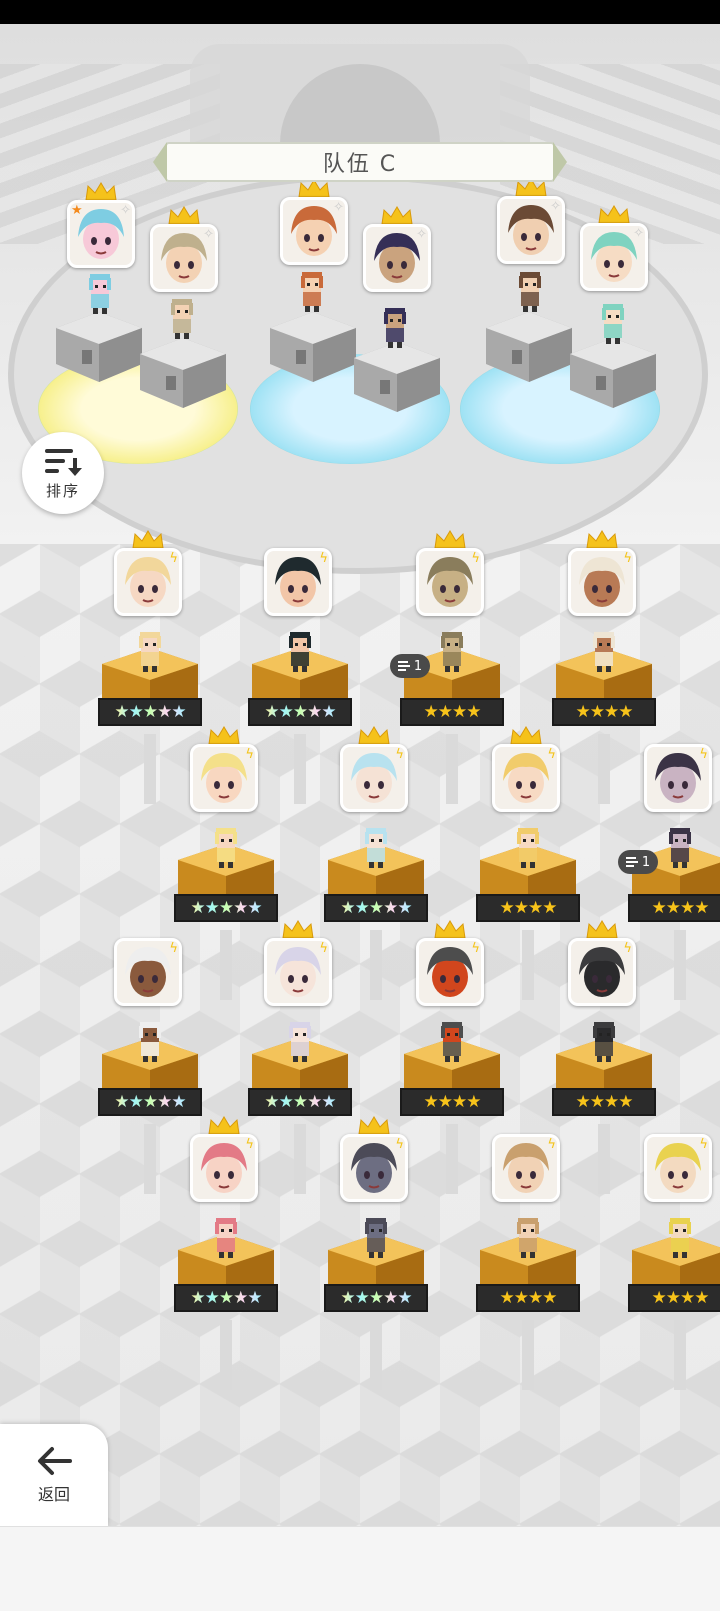 The width and height of the screenshot is (720, 1611). Describe the element at coordinates (63, 473) in the screenshot. I see `sort-button: 排序` at that location.